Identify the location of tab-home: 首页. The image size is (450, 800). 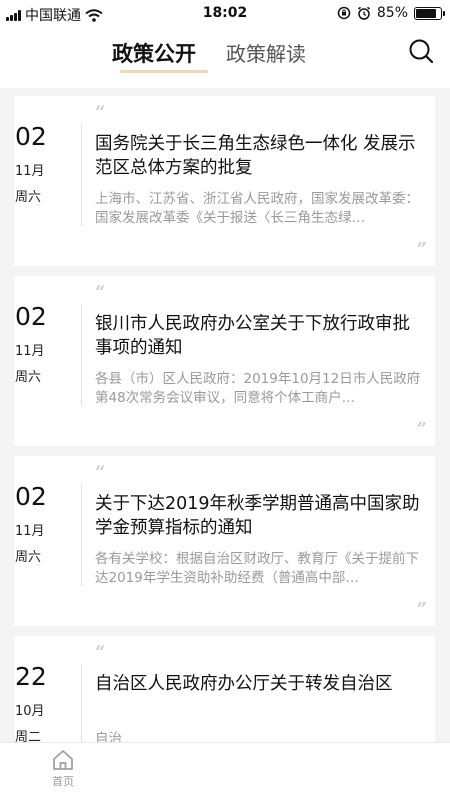
(63, 769).